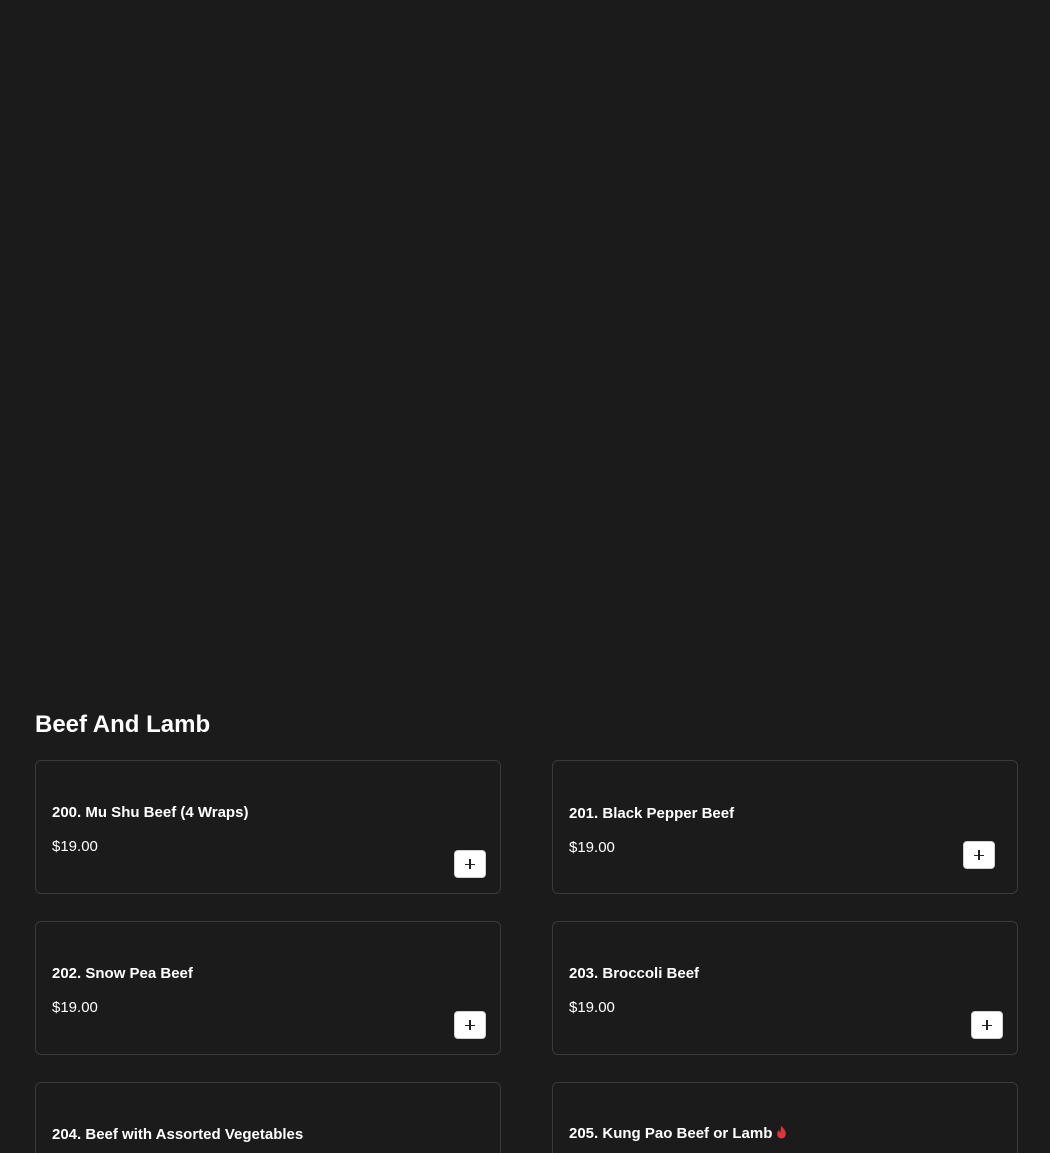  I want to click on menu-item-card: 201. Black Pepper Beef $19.00, so click(785, 827).